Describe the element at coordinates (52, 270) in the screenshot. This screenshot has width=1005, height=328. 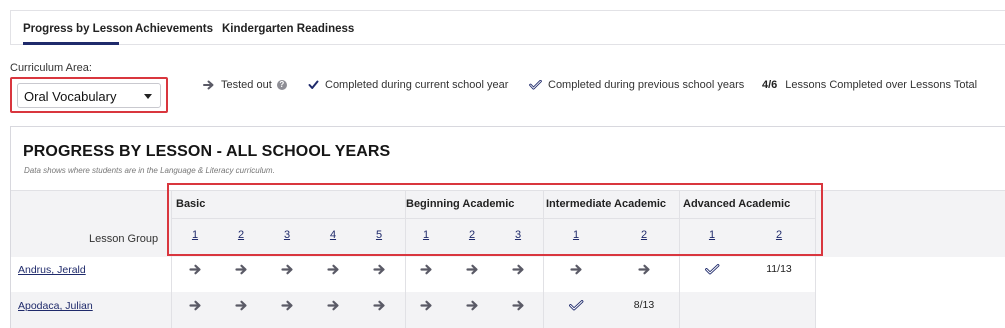
I see `student-name-link: Andrus, Jerald` at that location.